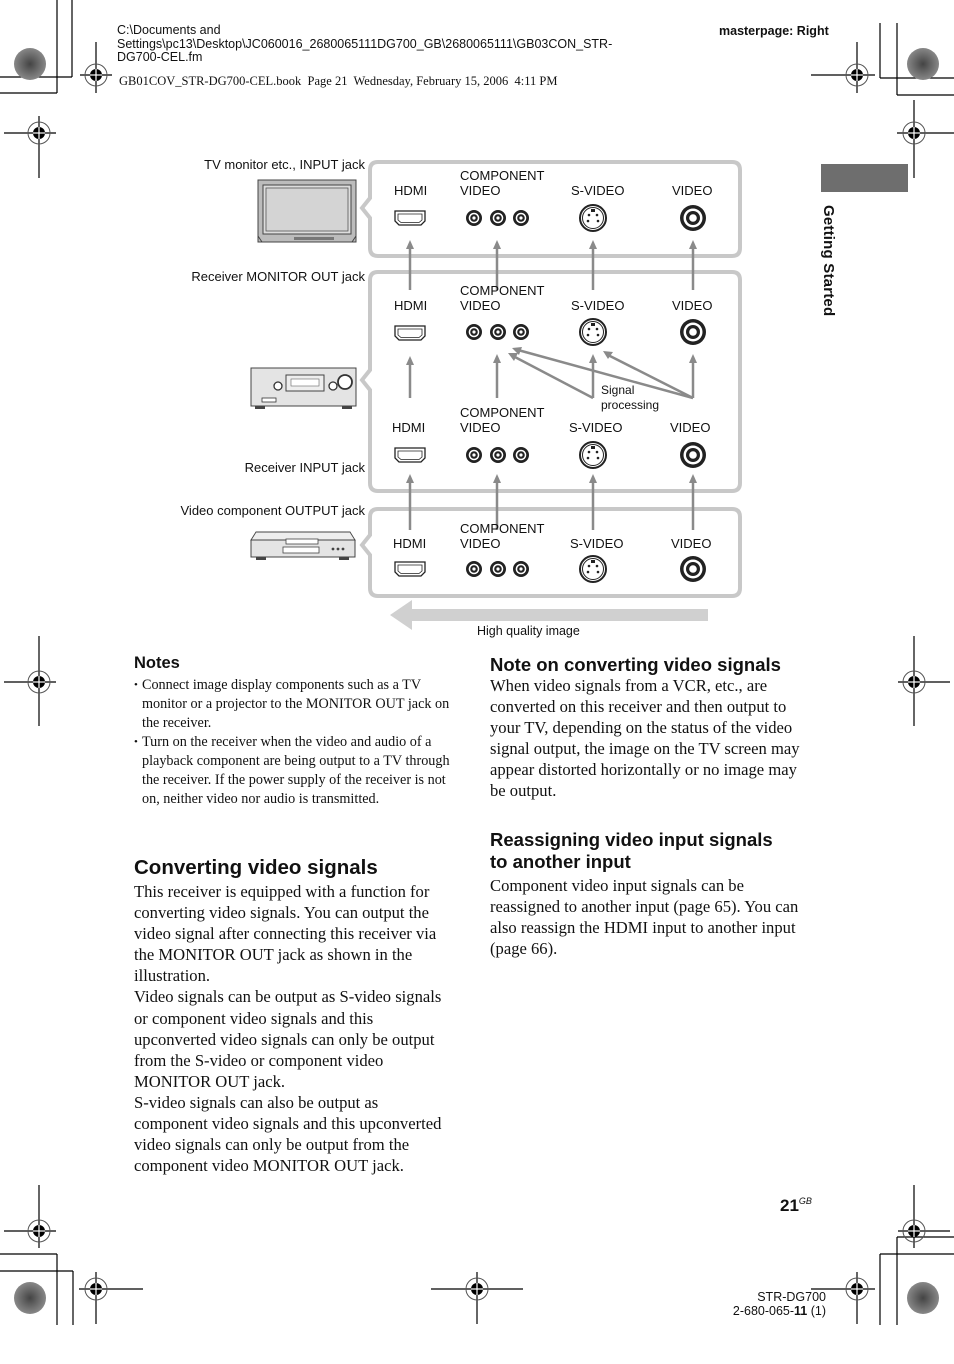  I want to click on notes-heading: Notes, so click(157, 663).